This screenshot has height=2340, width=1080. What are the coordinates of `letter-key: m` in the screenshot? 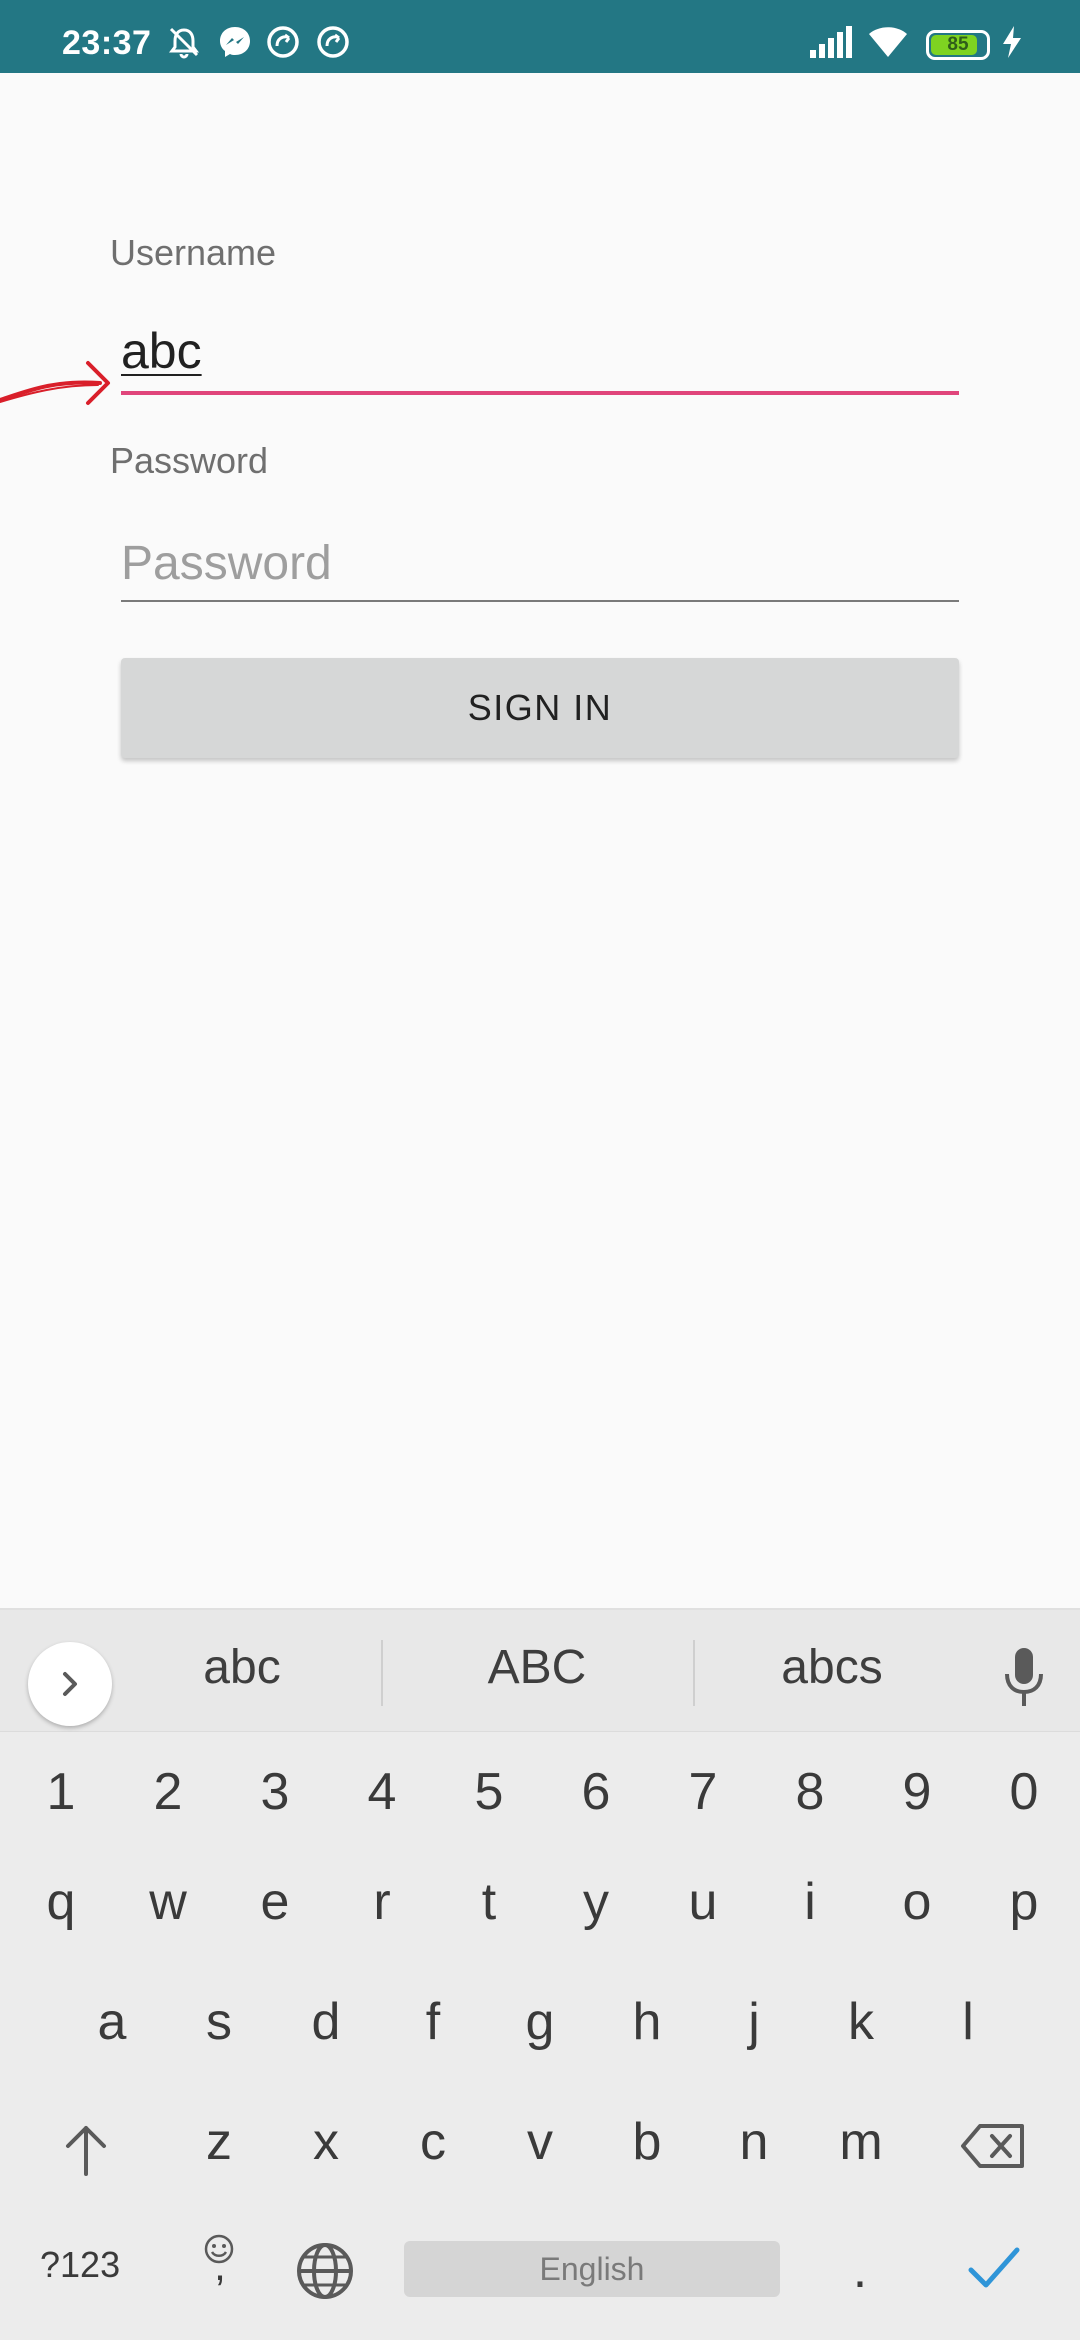 It's located at (861, 2142).